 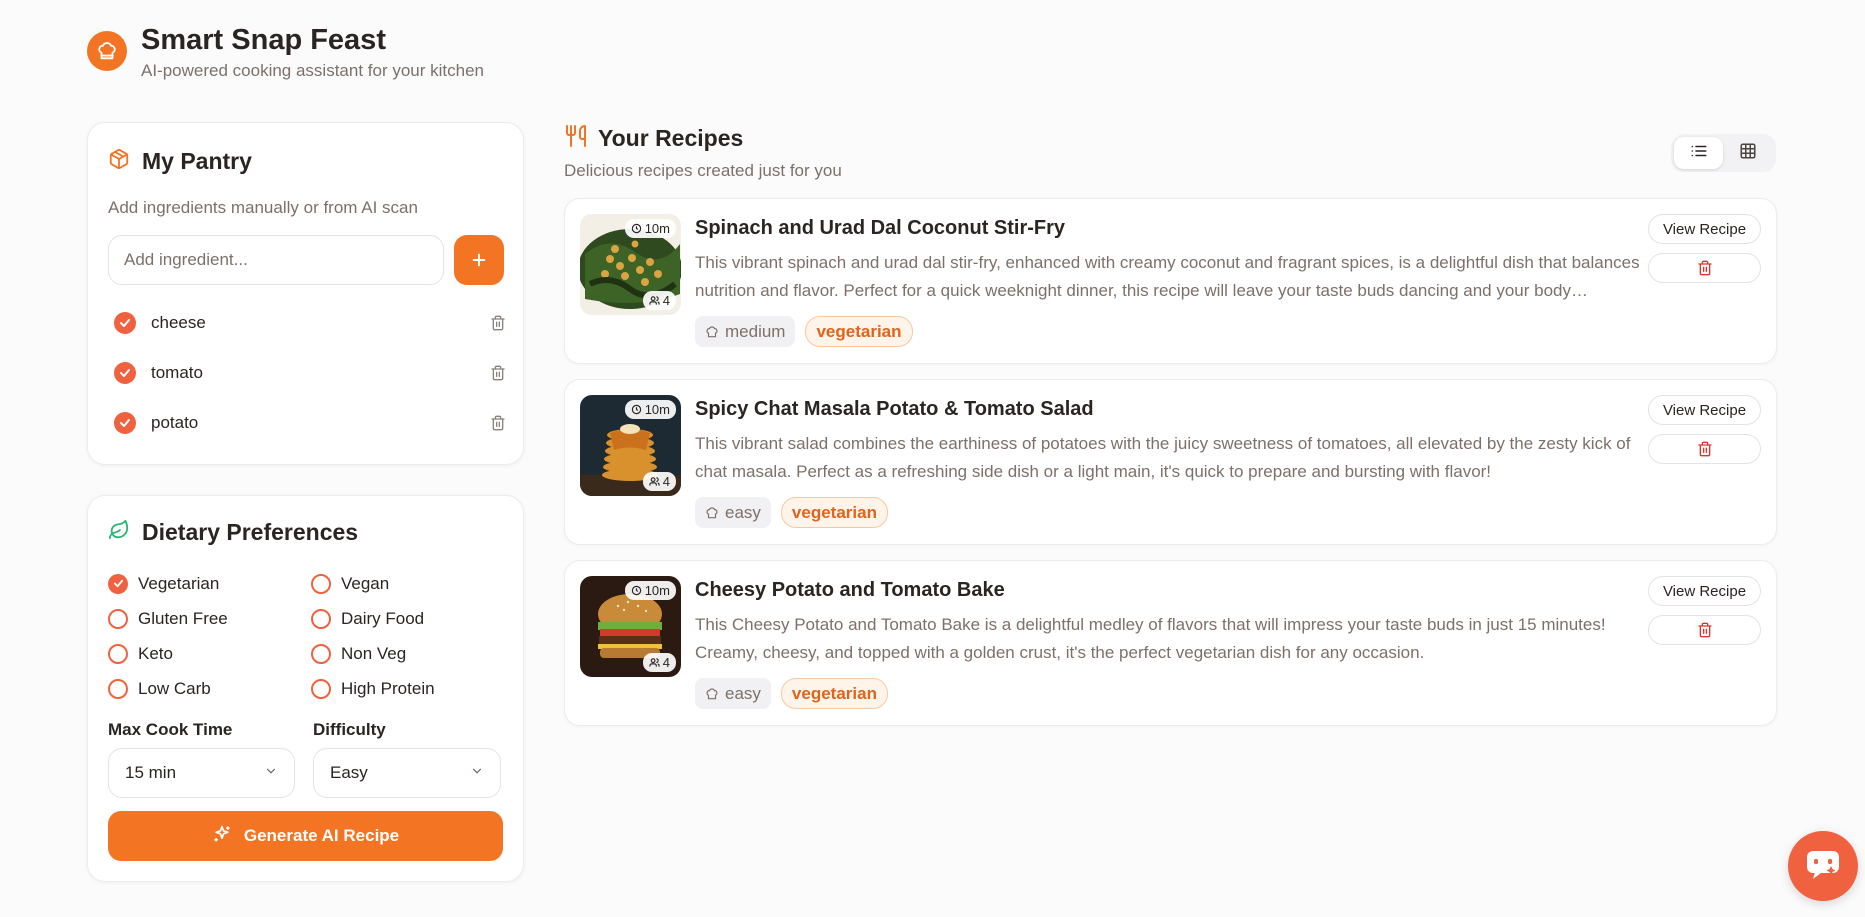 I want to click on list-item: cheese, so click(x=311, y=323).